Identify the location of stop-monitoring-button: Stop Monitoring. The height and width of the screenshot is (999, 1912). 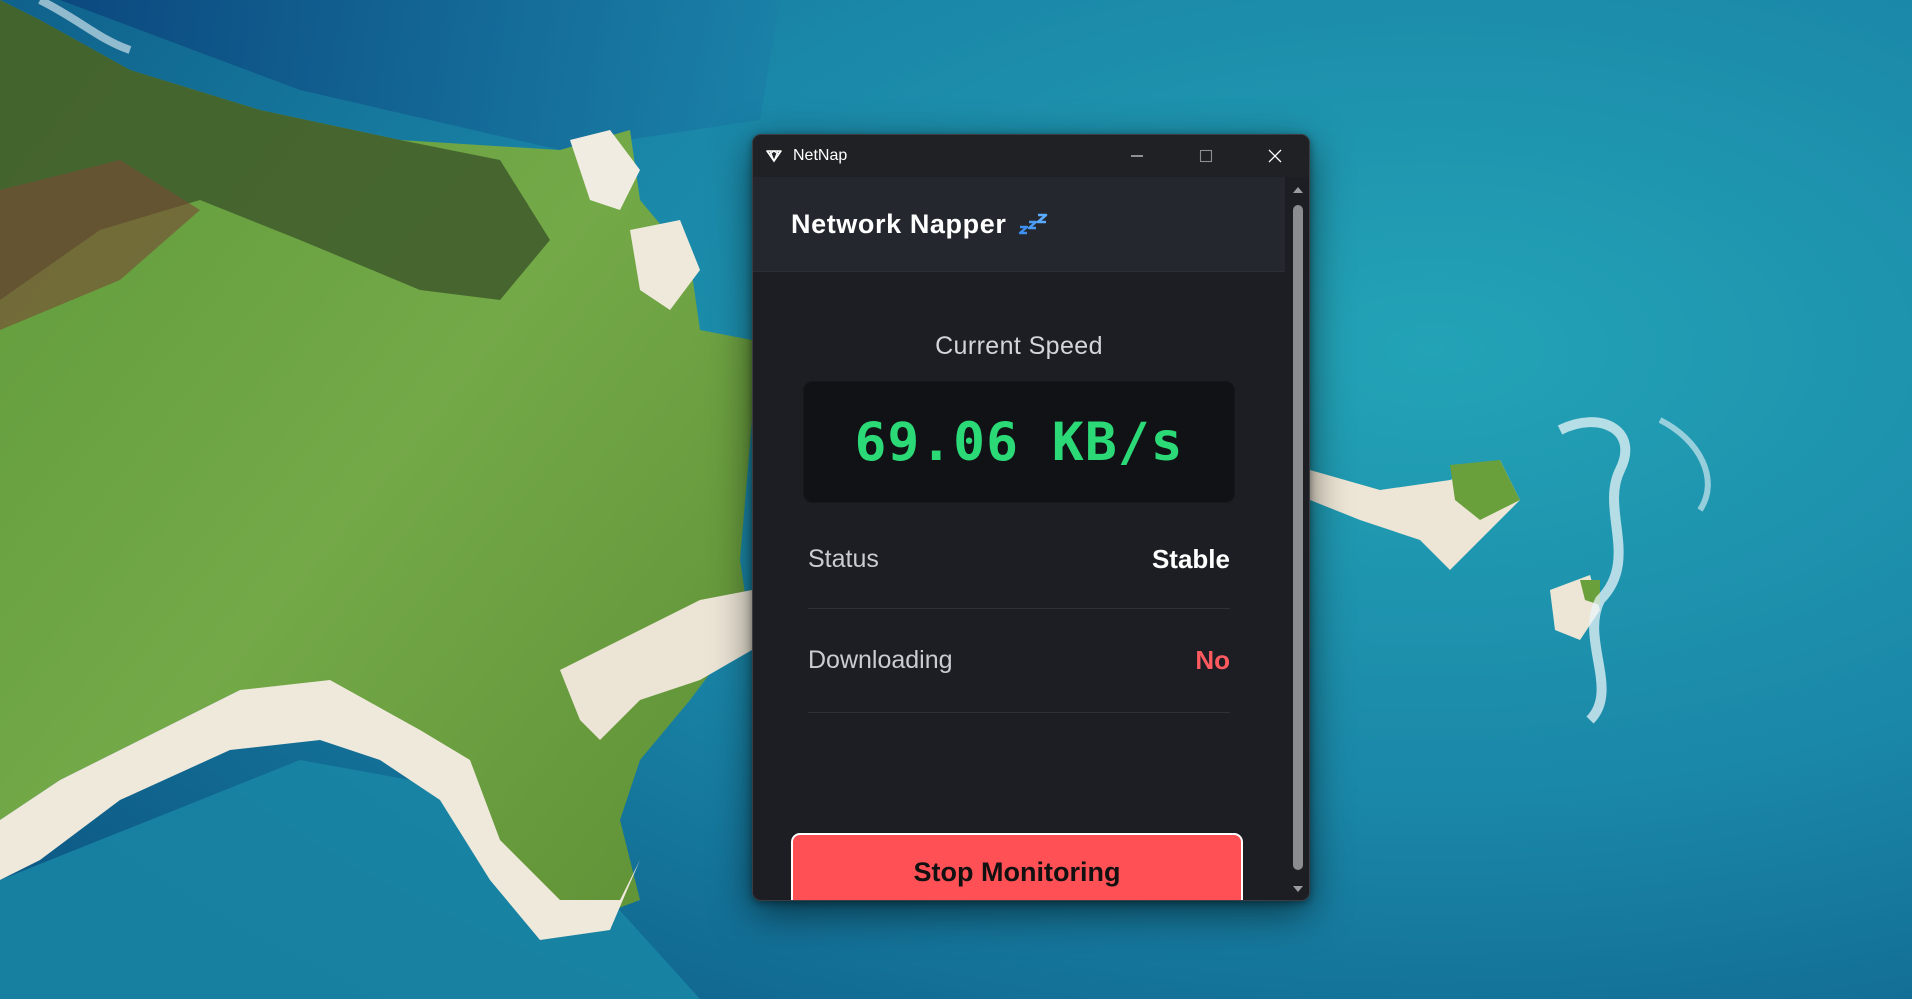
(1017, 866).